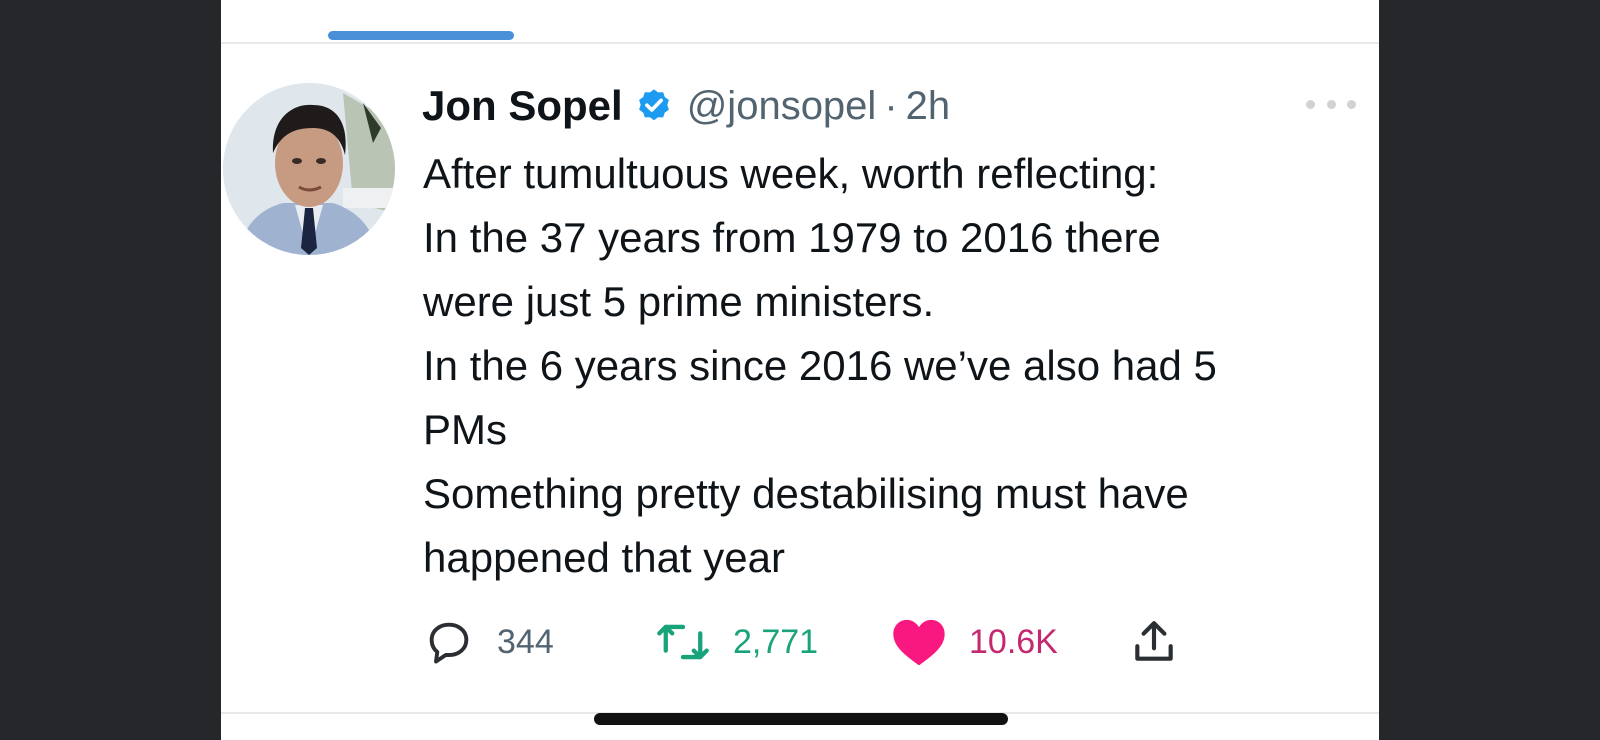  Describe the element at coordinates (919, 642) in the screenshot. I see `heart-icon` at that location.